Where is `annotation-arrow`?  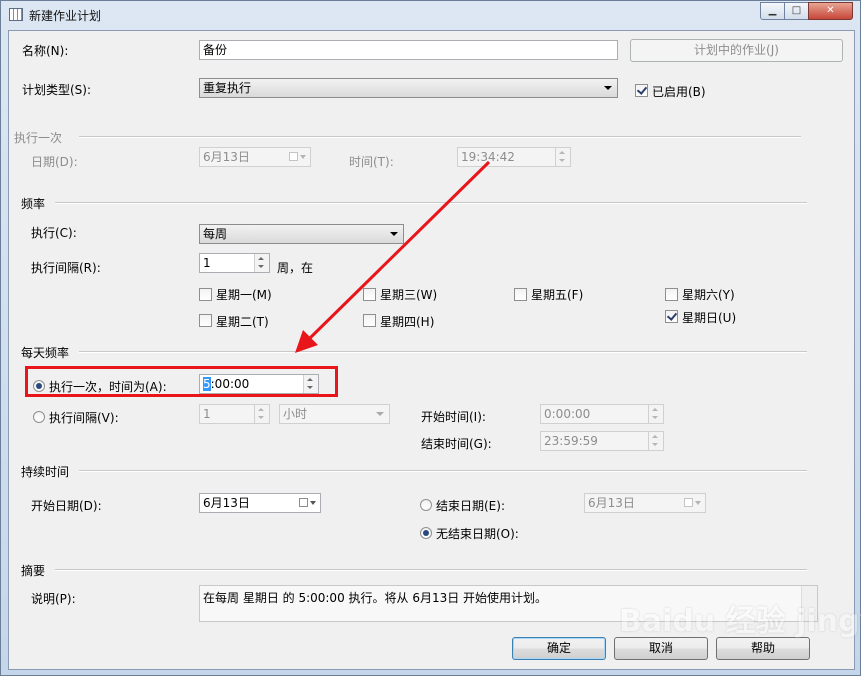 annotation-arrow is located at coordinates (393, 256).